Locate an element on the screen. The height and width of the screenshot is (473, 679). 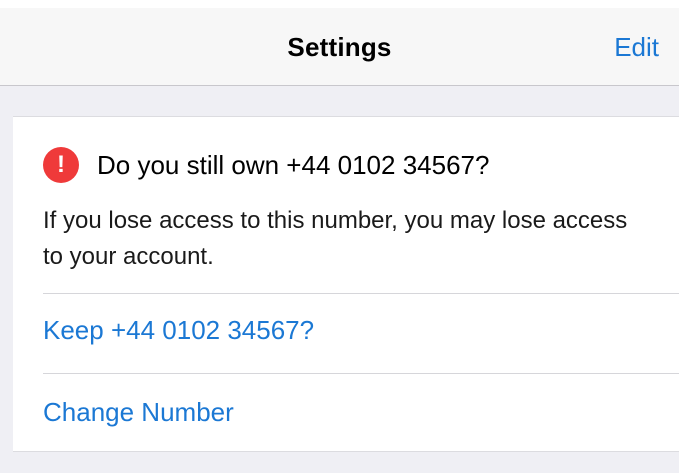
alert-header: ! Do you still own +44 0102 34567? is located at coordinates (266, 165).